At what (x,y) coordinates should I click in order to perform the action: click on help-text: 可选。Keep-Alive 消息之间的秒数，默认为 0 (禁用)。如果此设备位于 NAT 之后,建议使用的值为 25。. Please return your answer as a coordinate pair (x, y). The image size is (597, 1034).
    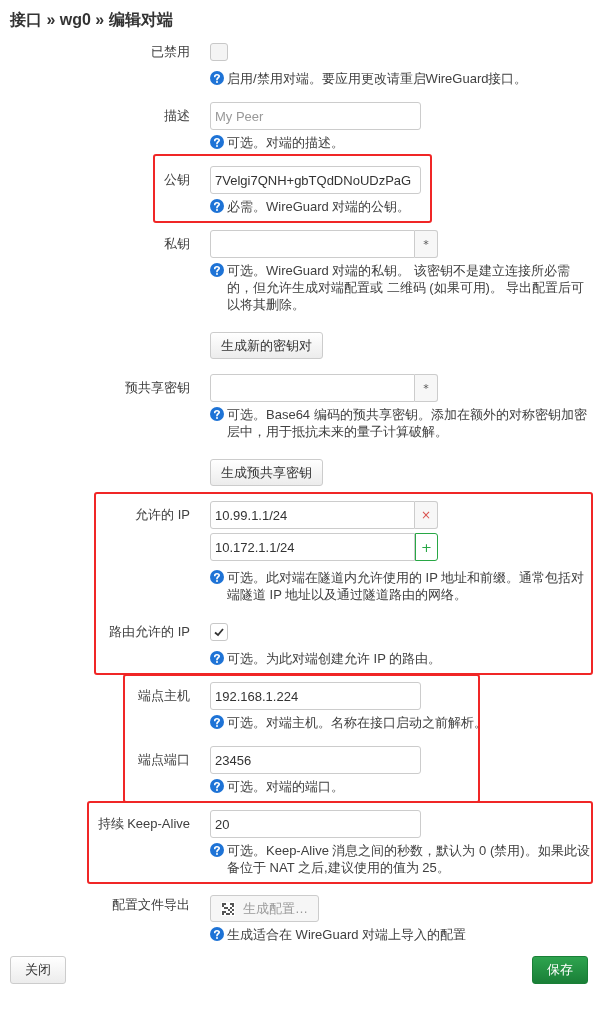
    Looking at the image, I should click on (408, 859).